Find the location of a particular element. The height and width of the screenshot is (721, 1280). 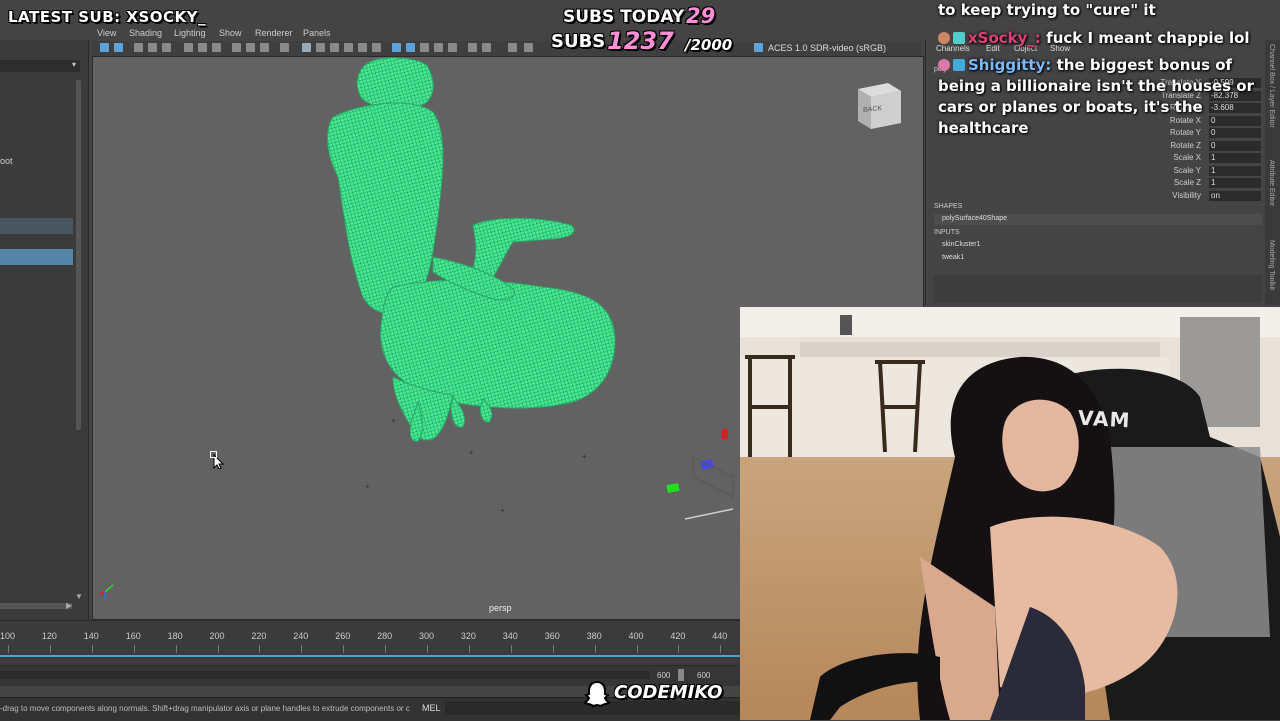

menu-show: Show is located at coordinates (230, 33).